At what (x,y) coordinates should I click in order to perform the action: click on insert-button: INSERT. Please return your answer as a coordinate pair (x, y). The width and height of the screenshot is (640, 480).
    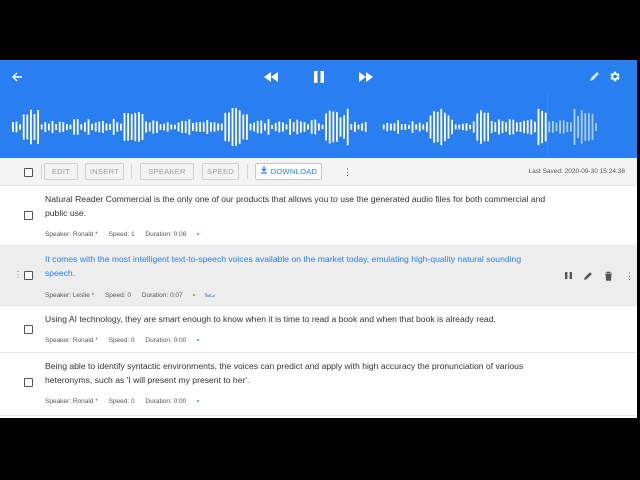
    Looking at the image, I should click on (104, 171).